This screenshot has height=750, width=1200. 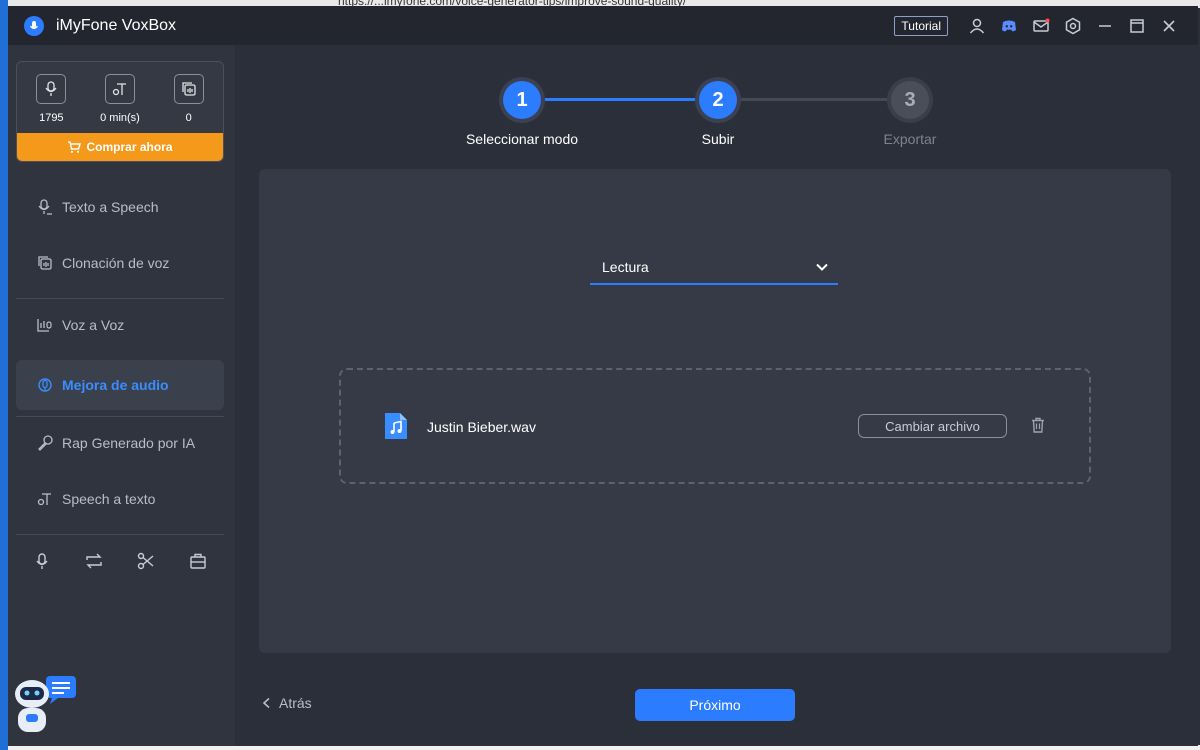 I want to click on assistant-robot-icon, so click(x=45, y=707).